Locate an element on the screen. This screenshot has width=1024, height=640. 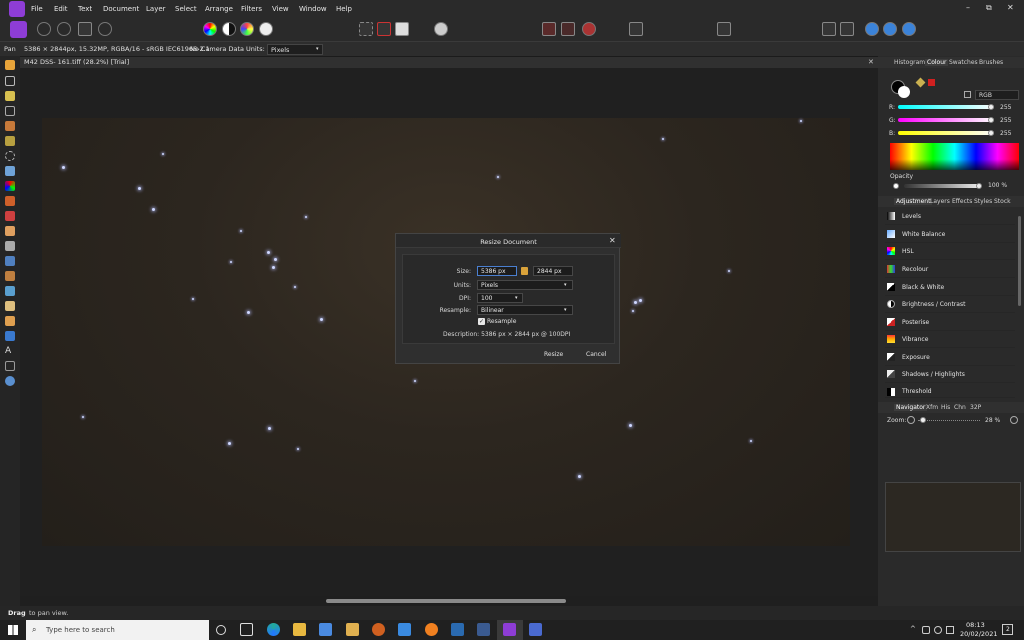
tab-layers: Layers is located at coordinates (940, 201).